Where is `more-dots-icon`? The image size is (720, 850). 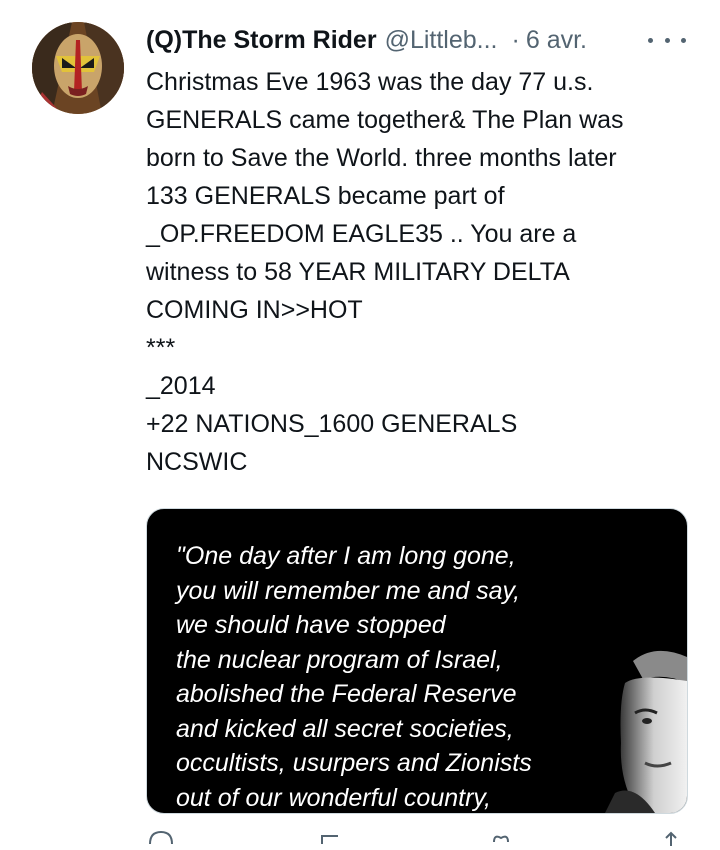
more-dots-icon is located at coordinates (667, 40).